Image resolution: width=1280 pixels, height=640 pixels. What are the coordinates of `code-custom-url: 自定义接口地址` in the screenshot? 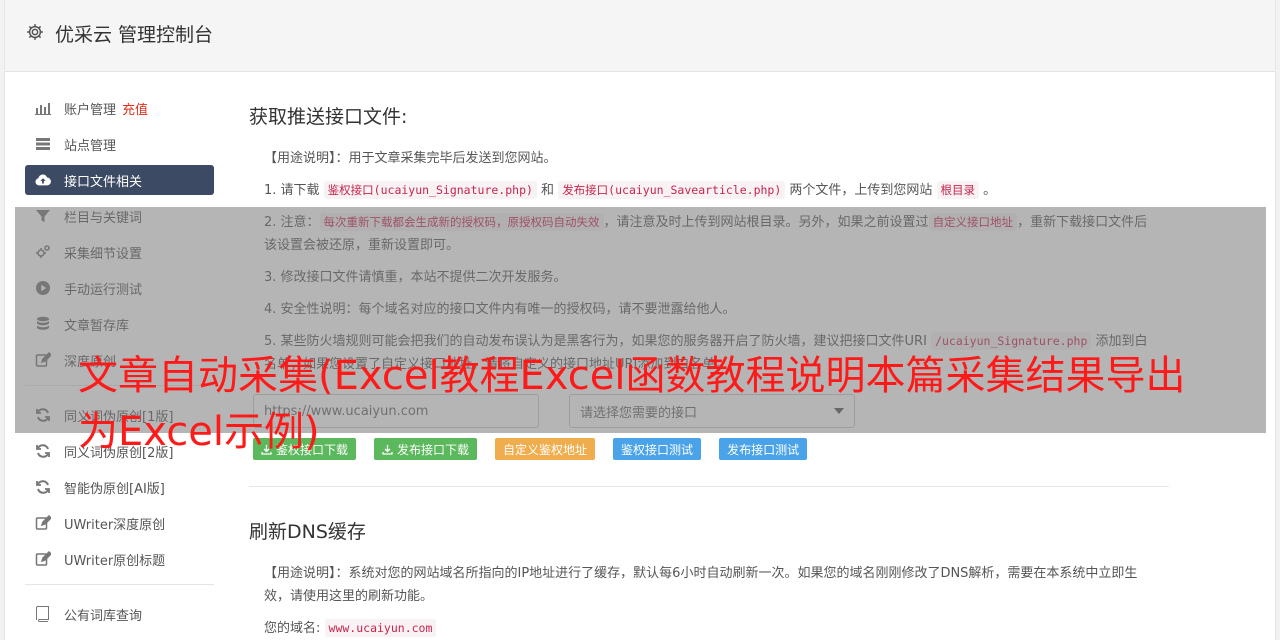 It's located at (973, 222).